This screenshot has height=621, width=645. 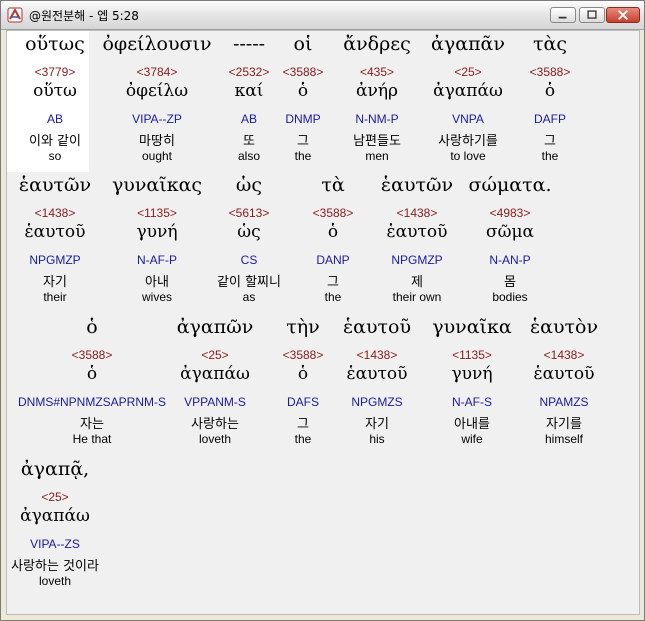 What do you see at coordinates (510, 260) in the screenshot?
I see `parsing-code: N-AN-P` at bounding box center [510, 260].